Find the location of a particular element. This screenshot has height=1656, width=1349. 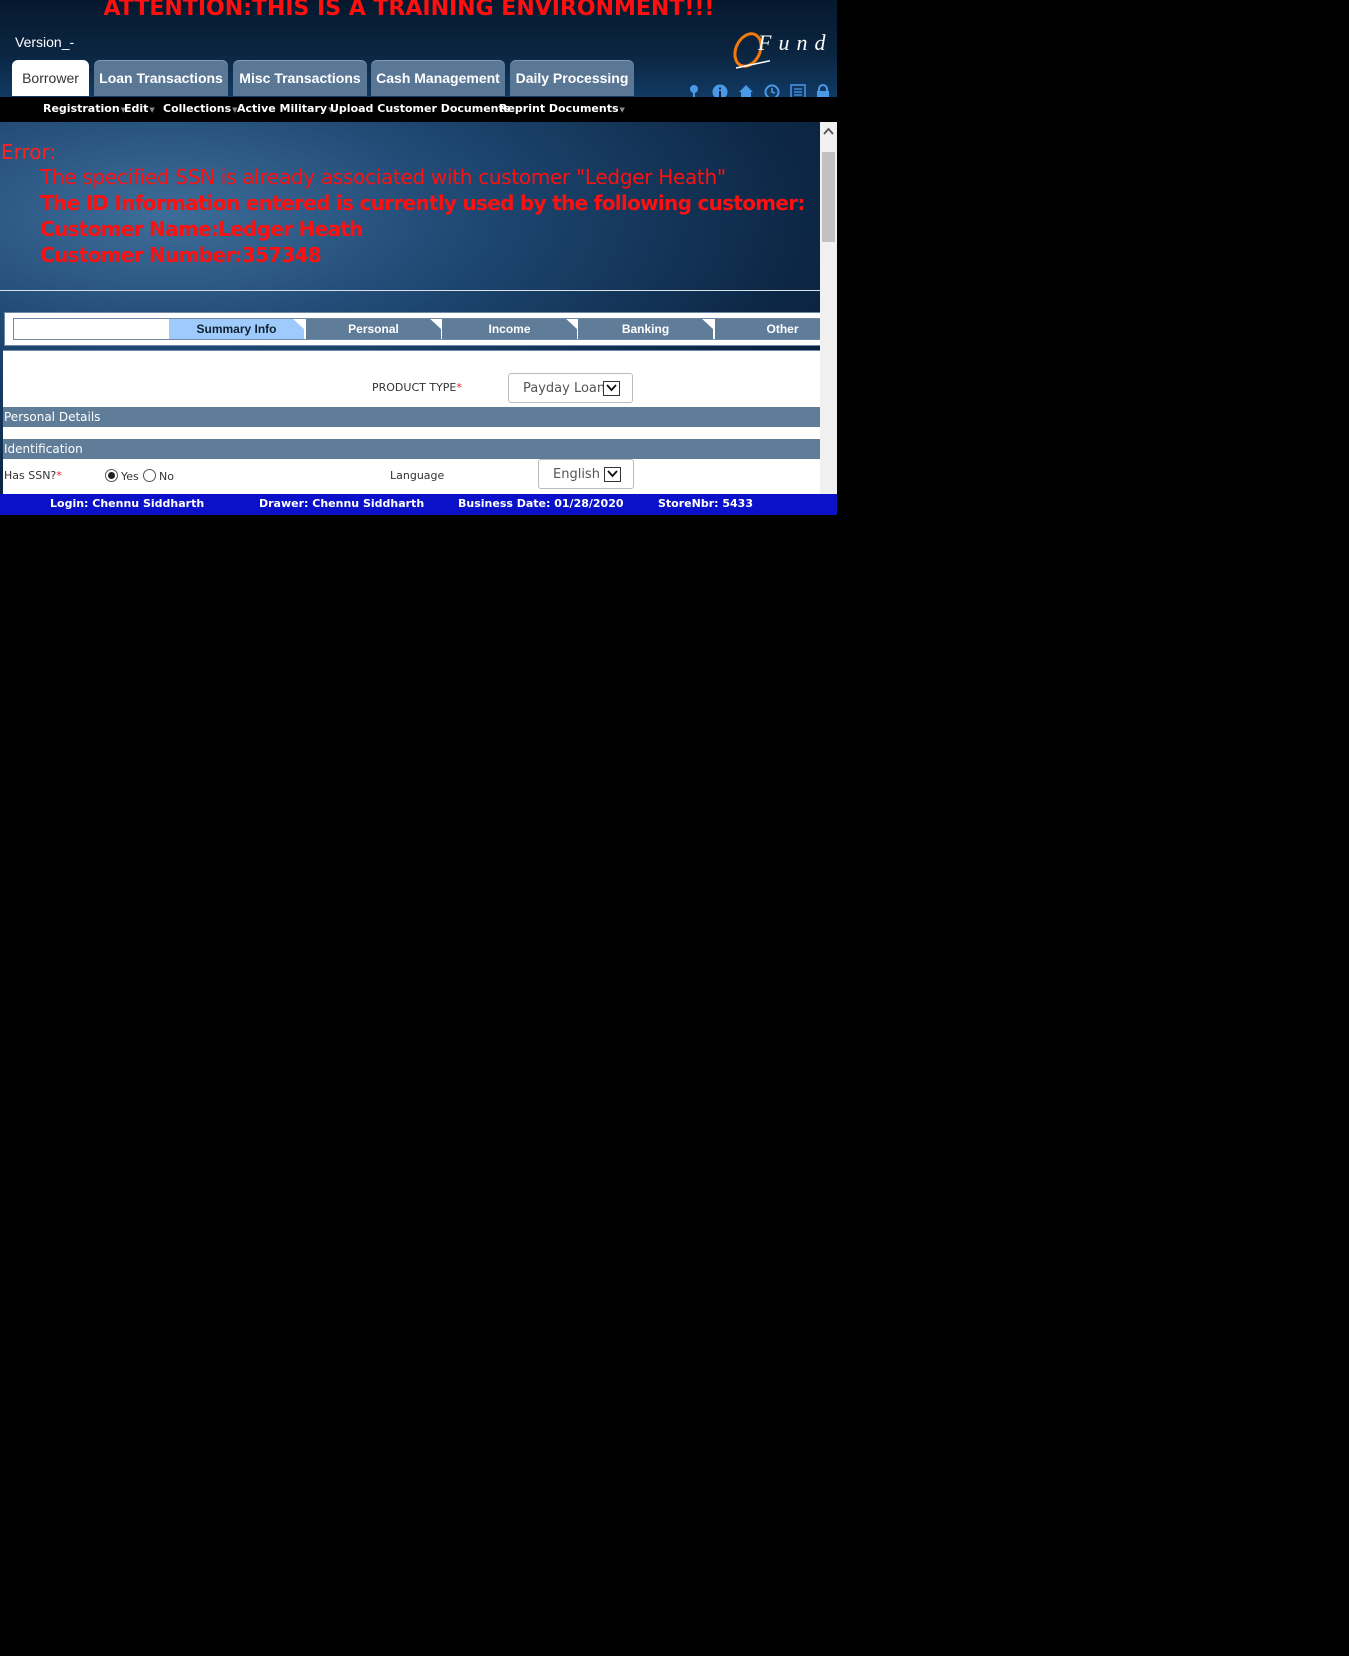

info-icon is located at coordinates (720, 92).